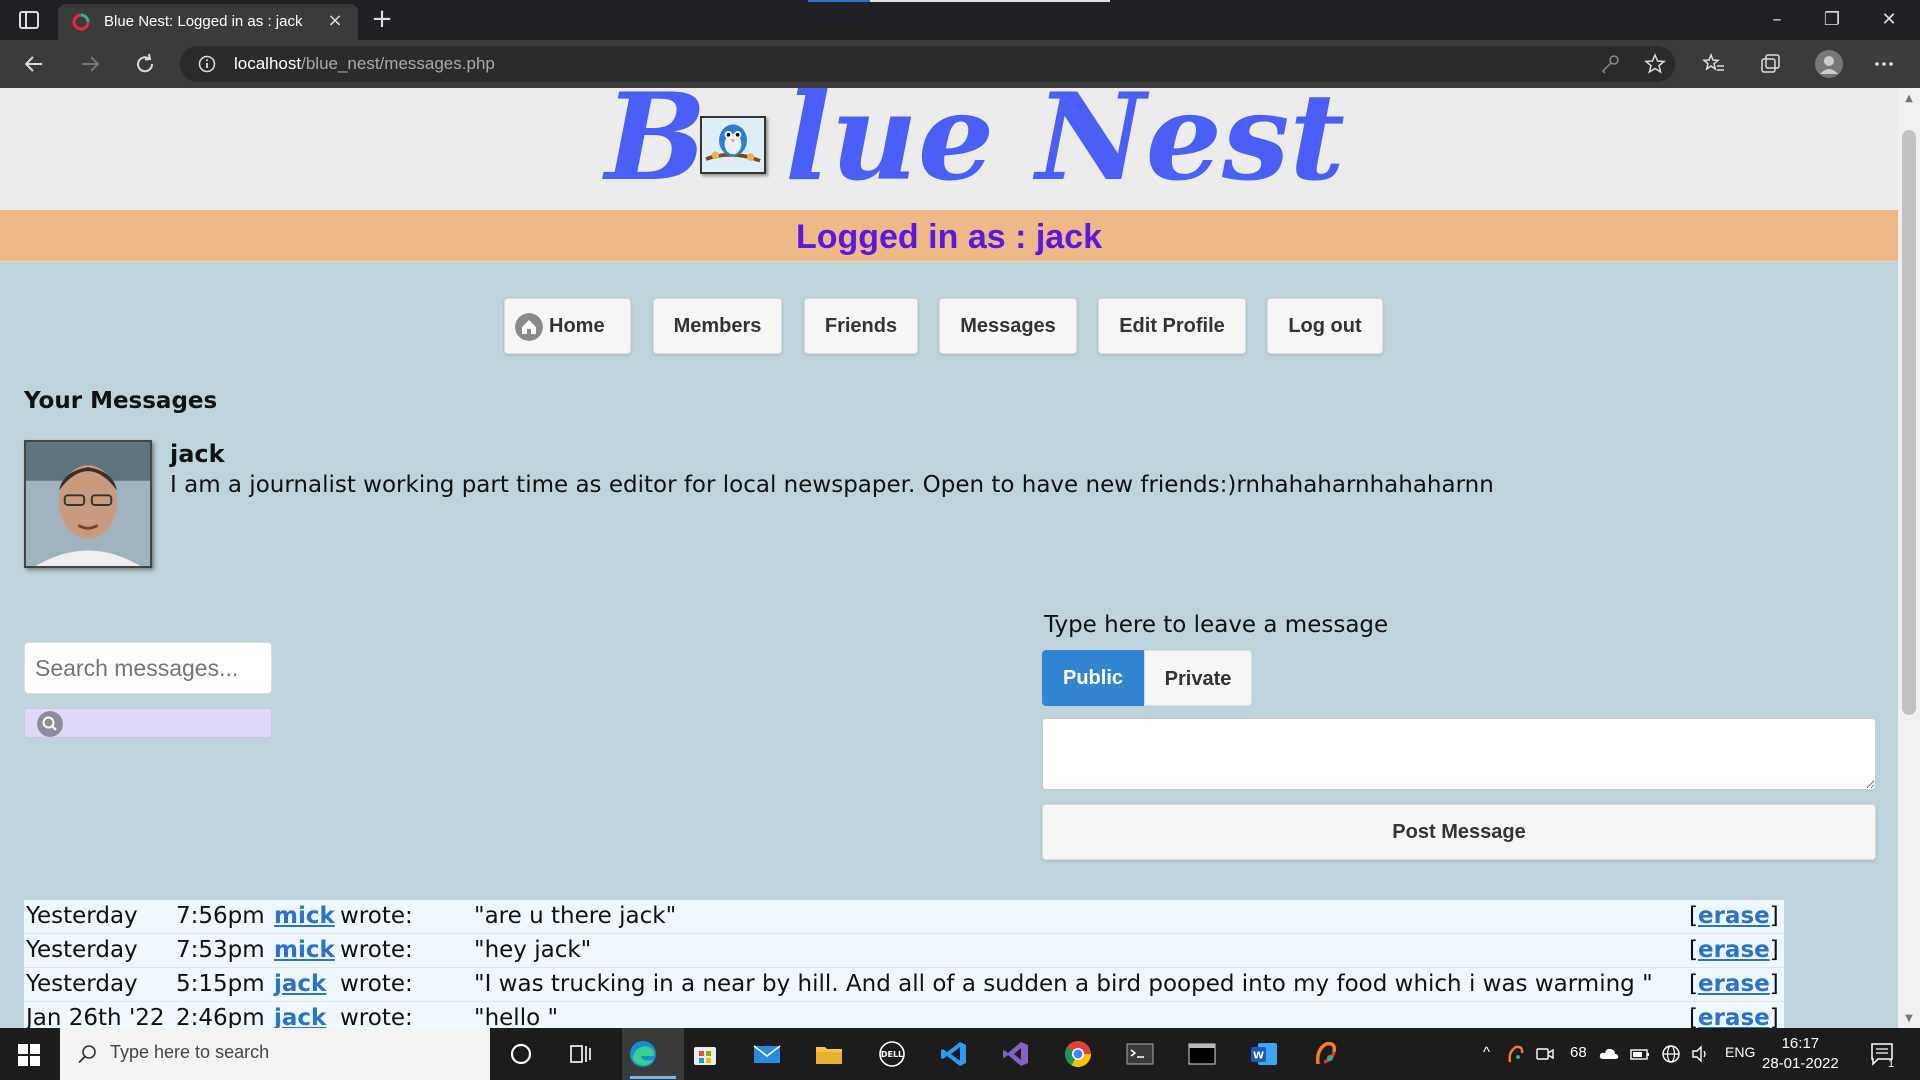 This screenshot has width=1920, height=1080. What do you see at coordinates (148, 723) in the screenshot?
I see `search-button` at bounding box center [148, 723].